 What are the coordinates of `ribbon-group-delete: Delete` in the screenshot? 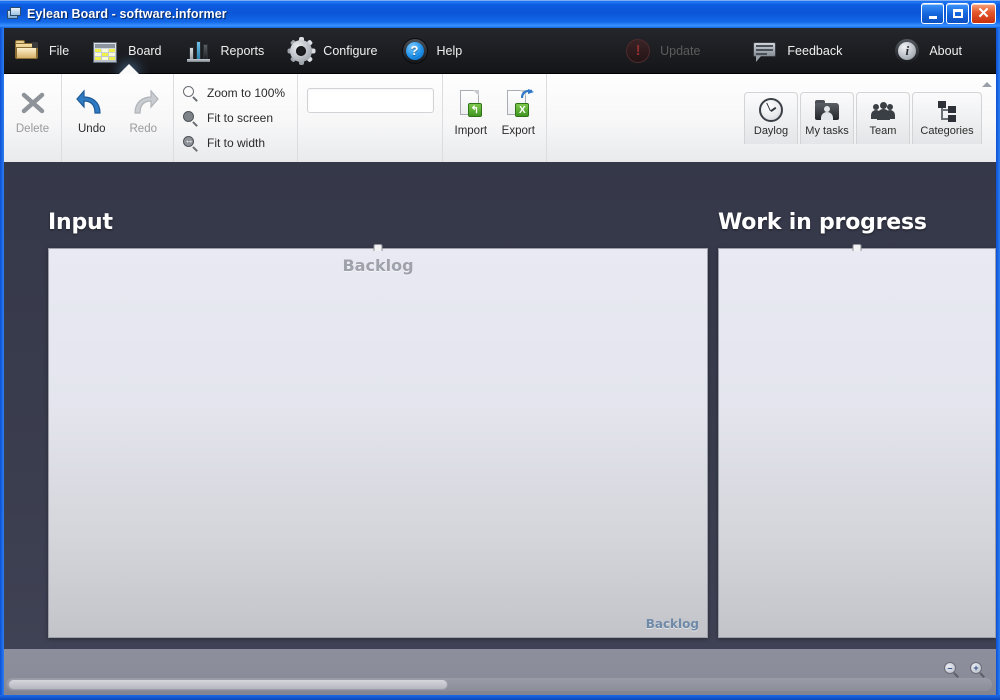 It's located at (33, 118).